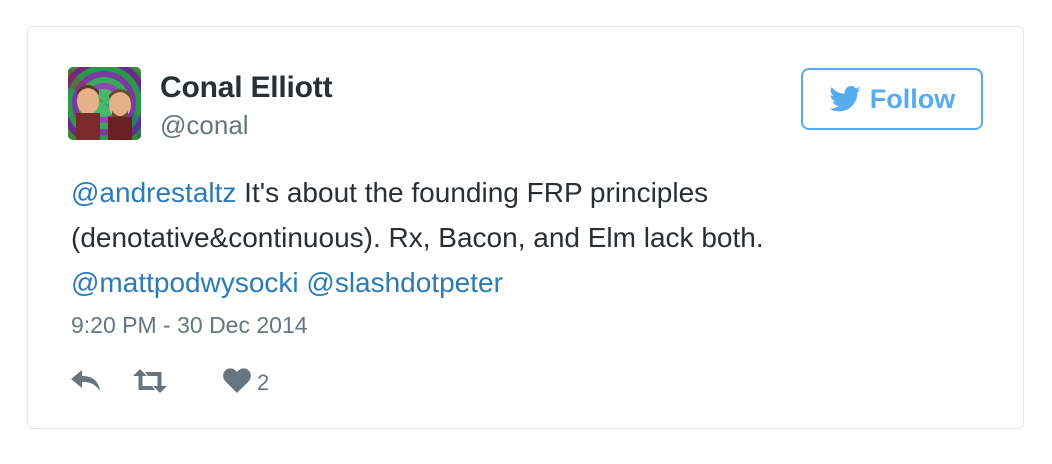 The width and height of the screenshot is (1052, 464). What do you see at coordinates (150, 383) in the screenshot?
I see `retweet-icon` at bounding box center [150, 383].